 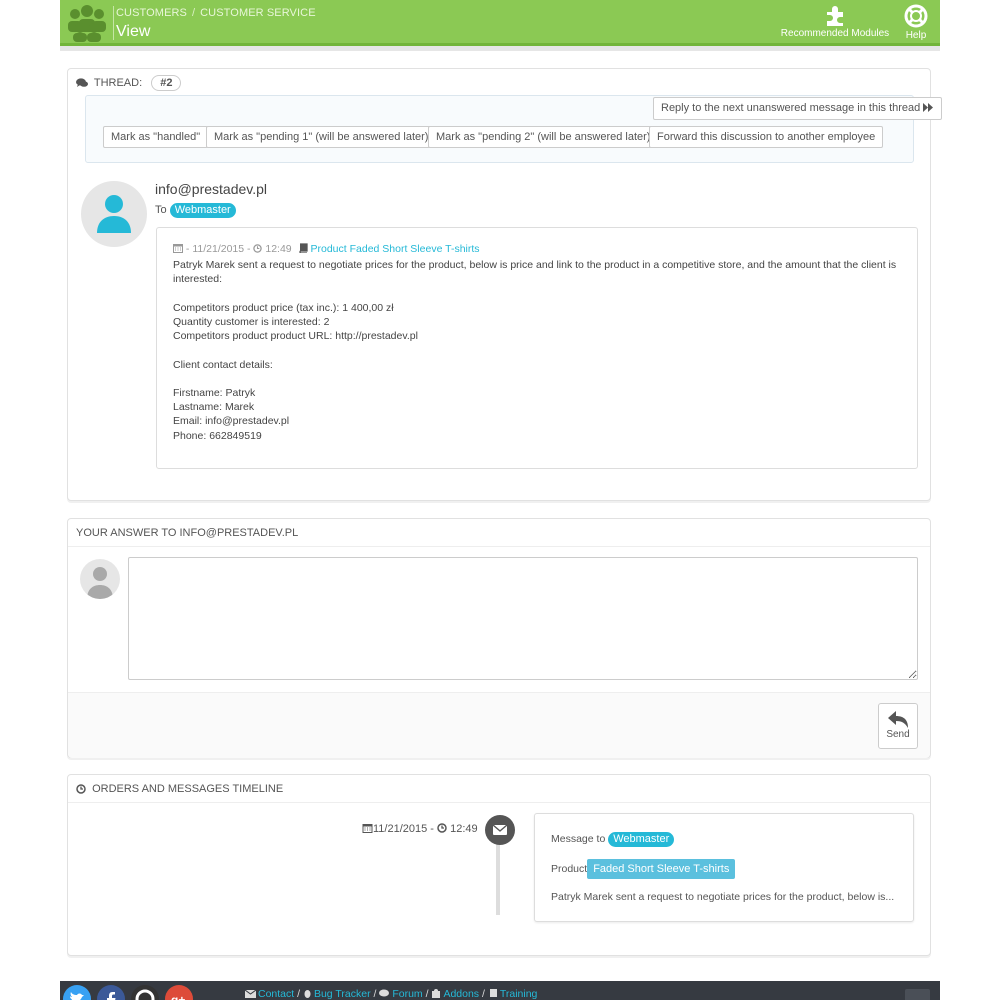 What do you see at coordinates (898, 719) in the screenshot?
I see `reply-icon` at bounding box center [898, 719].